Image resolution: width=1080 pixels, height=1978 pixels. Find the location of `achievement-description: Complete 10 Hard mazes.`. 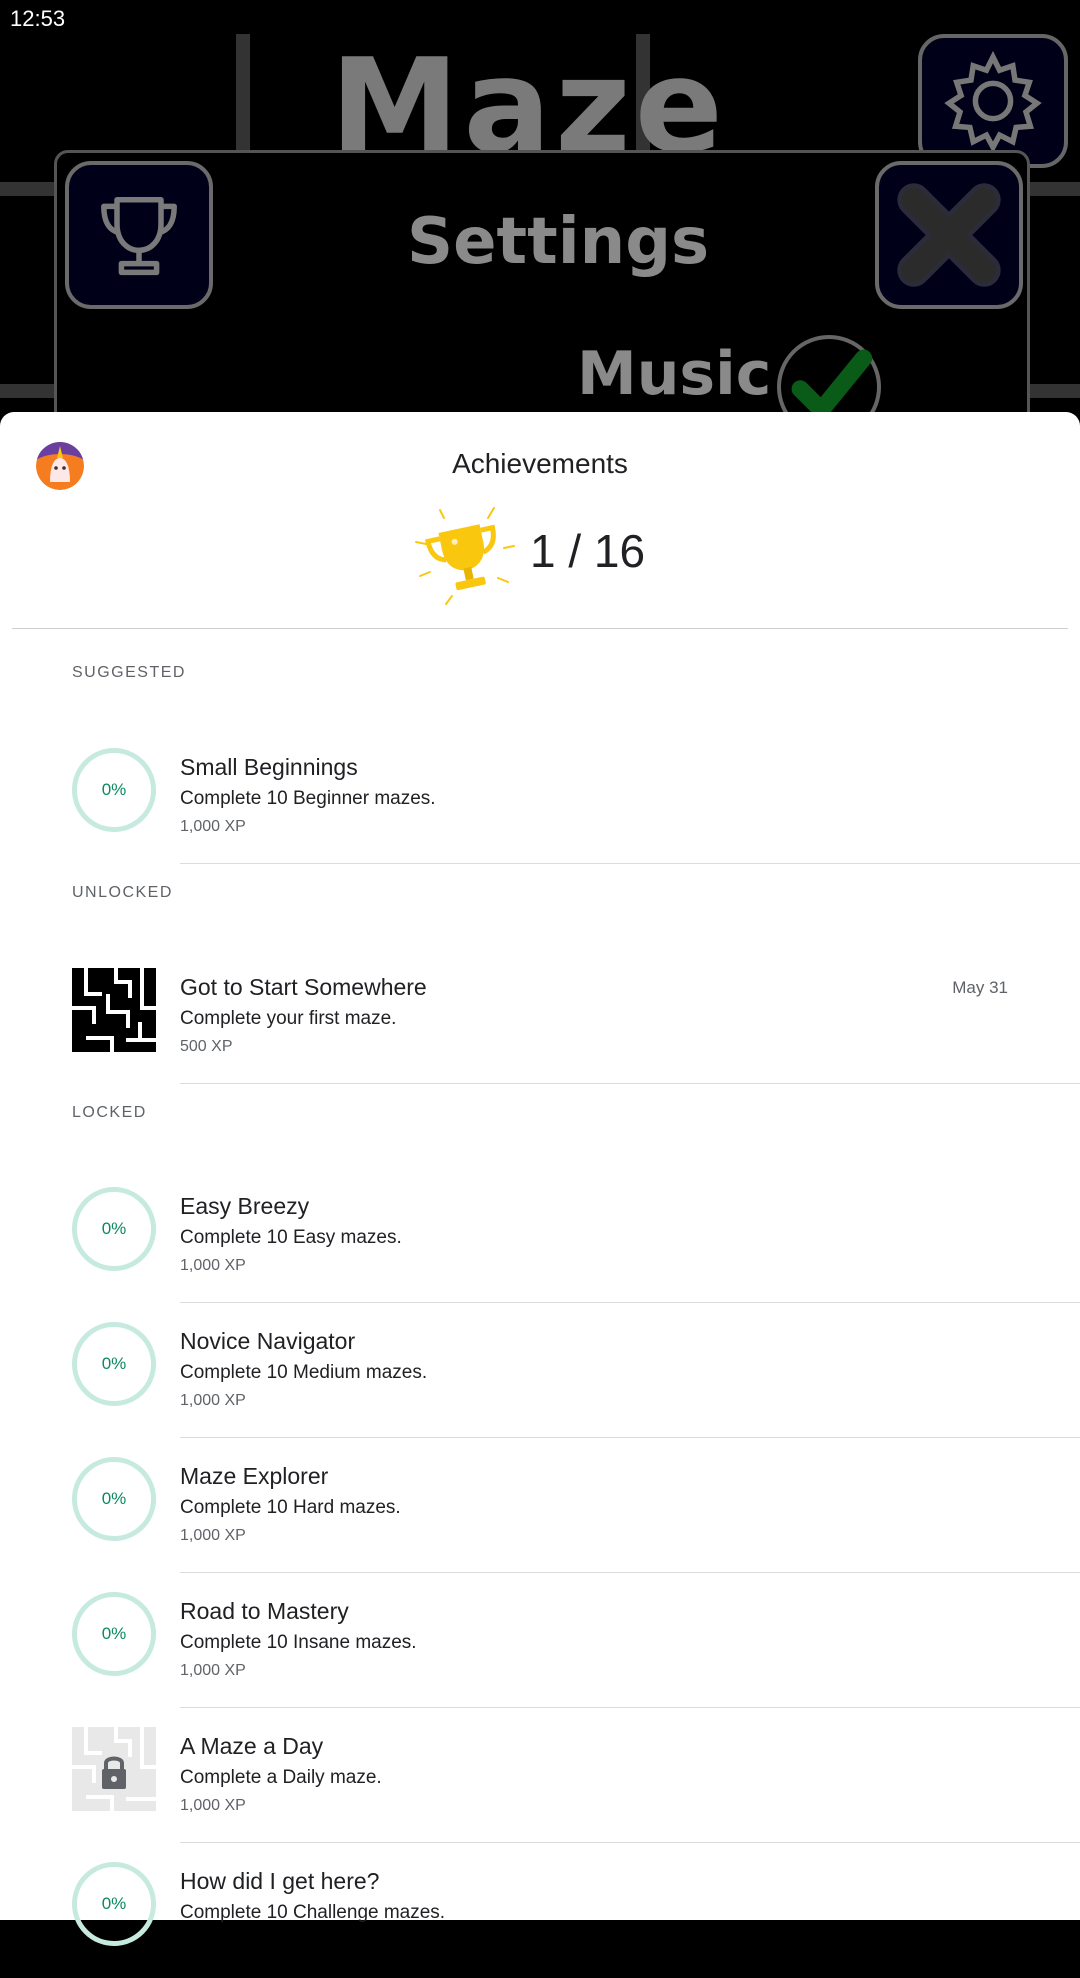

achievement-description: Complete 10 Hard mazes. is located at coordinates (290, 1507).